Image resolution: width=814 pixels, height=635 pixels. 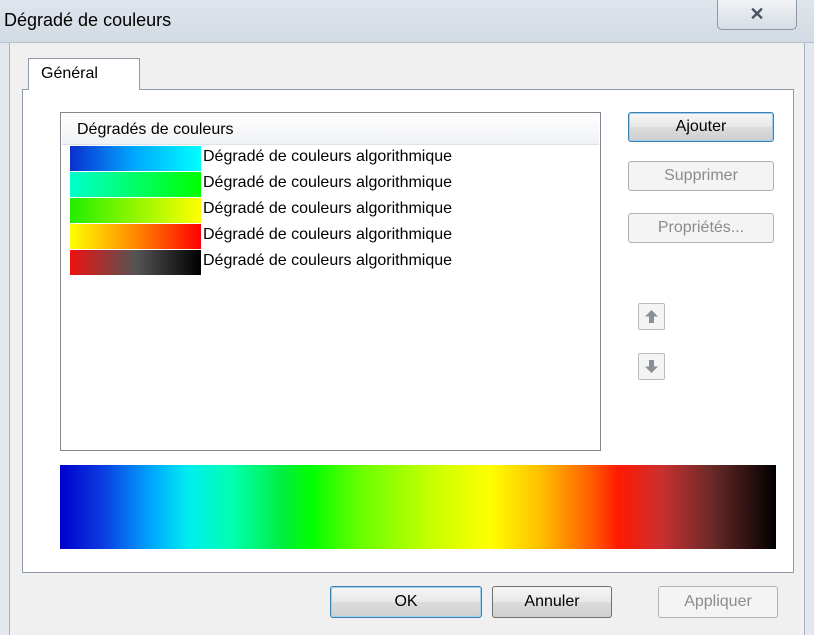 I want to click on window-title: Dégradé de couleurs, so click(x=88, y=20).